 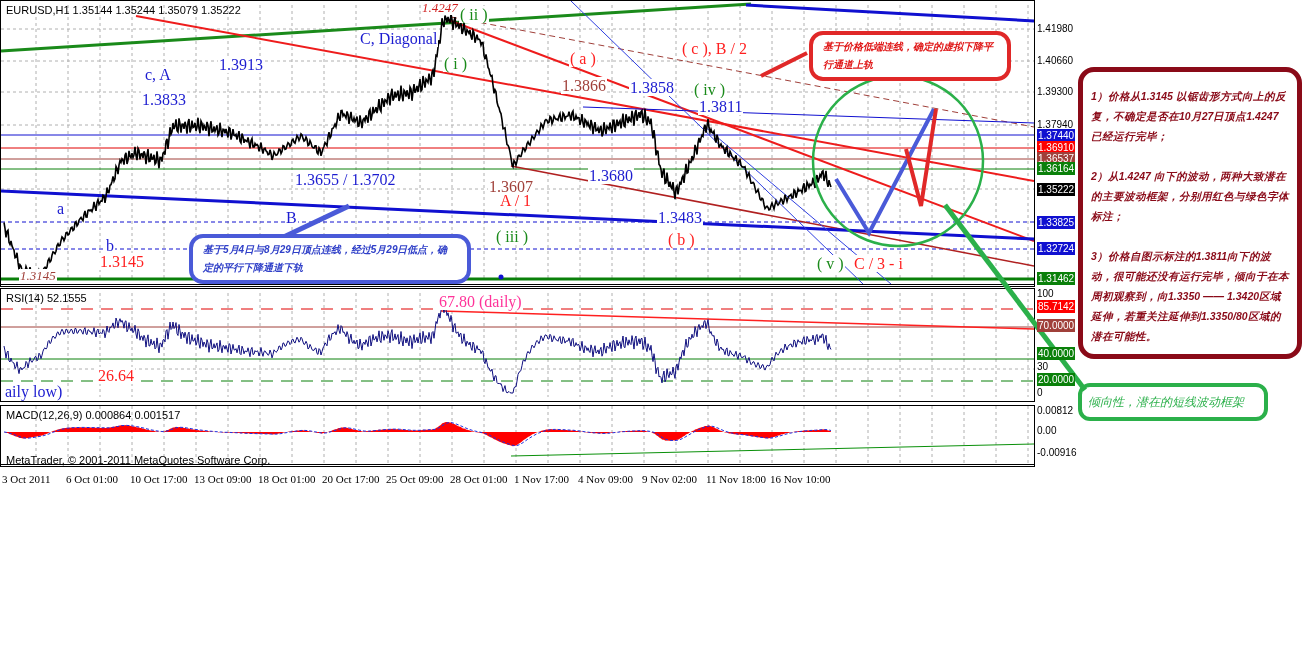 I want to click on wave-label: 1.3483, so click(x=680, y=217).